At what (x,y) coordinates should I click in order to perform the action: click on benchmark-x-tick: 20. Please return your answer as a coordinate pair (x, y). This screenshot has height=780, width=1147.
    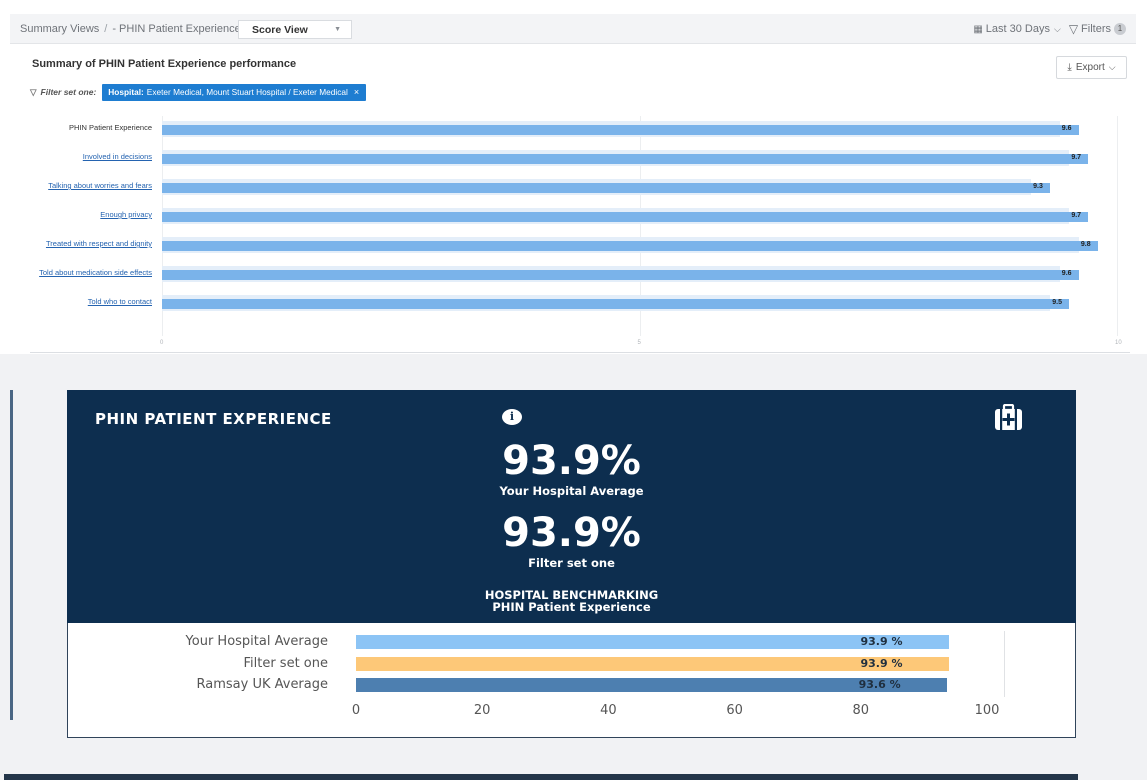
    Looking at the image, I should click on (482, 710).